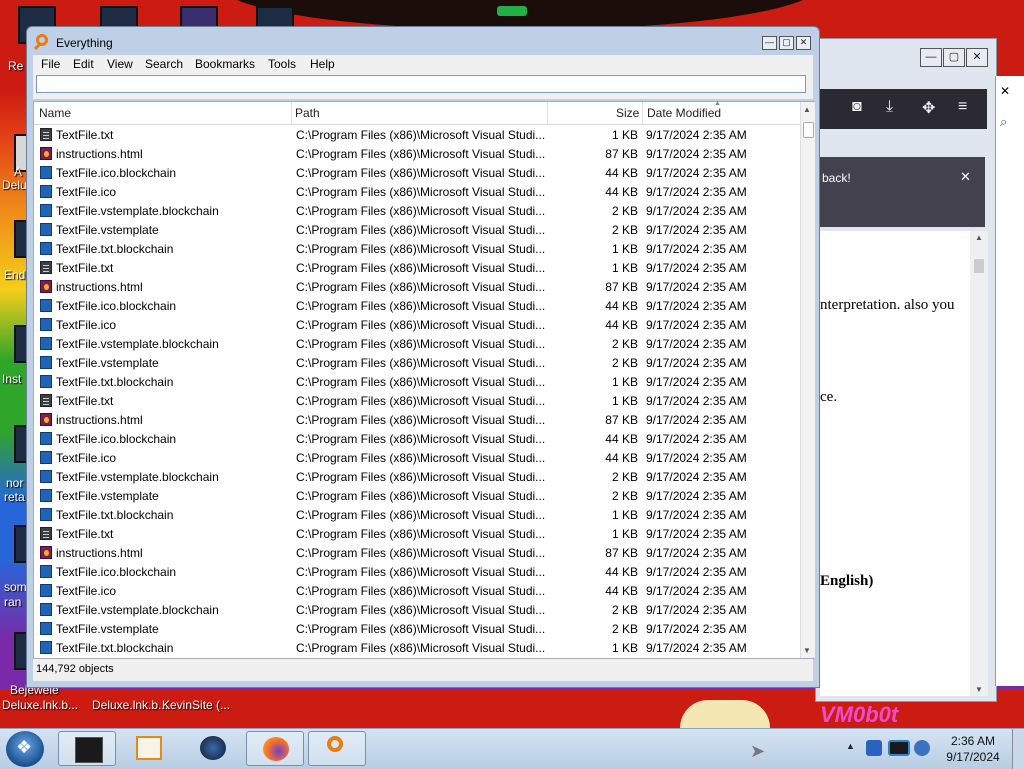  What do you see at coordinates (18, 172) in the screenshot?
I see `desktop-icon-label: A` at bounding box center [18, 172].